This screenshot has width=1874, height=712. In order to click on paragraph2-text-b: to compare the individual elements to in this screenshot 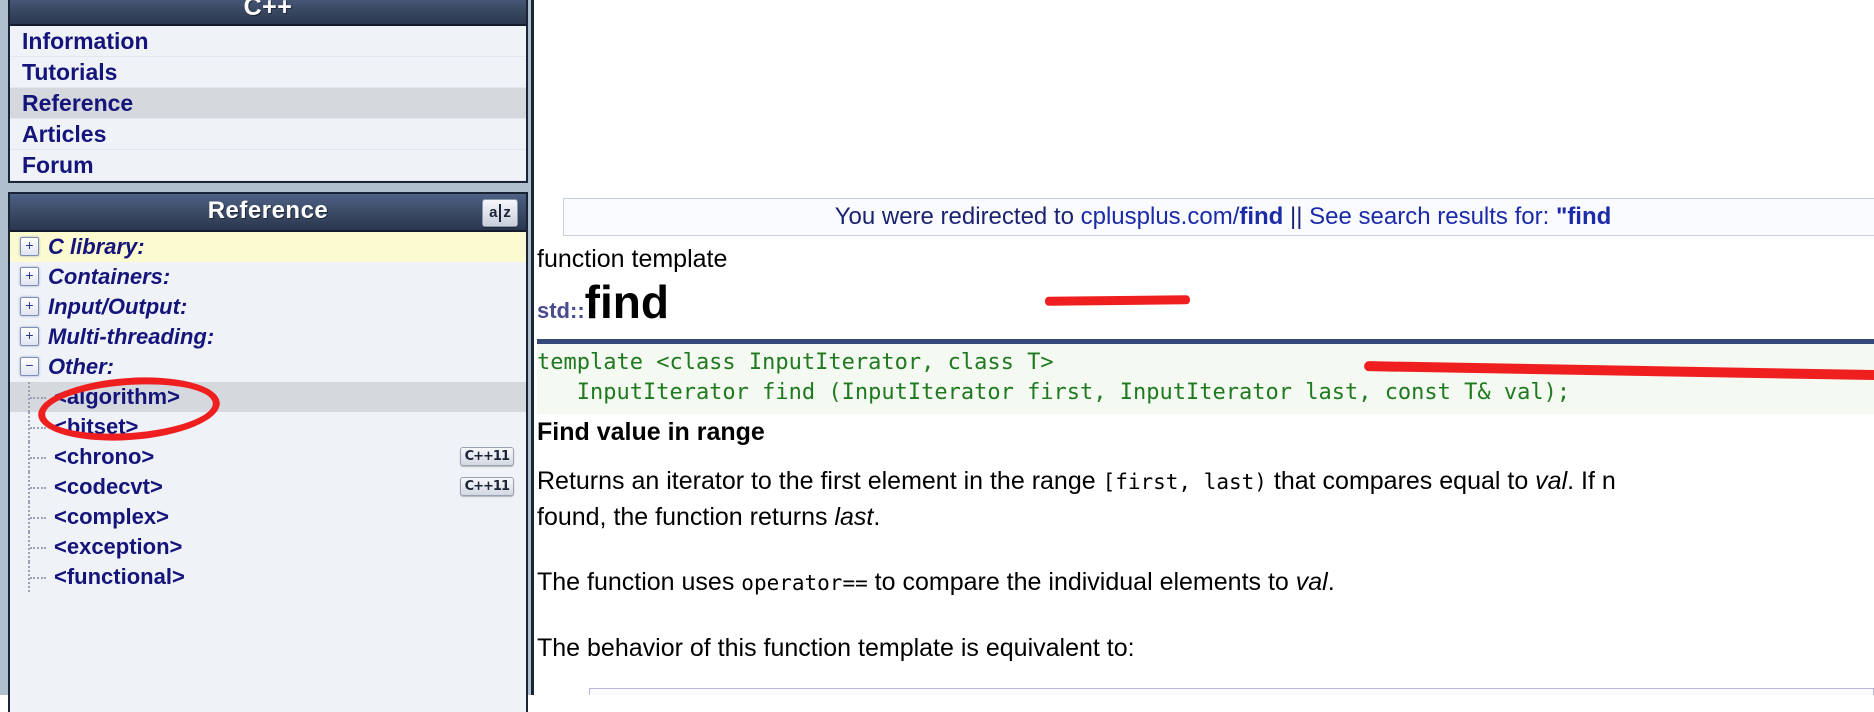, I will do `click(1081, 582)`.